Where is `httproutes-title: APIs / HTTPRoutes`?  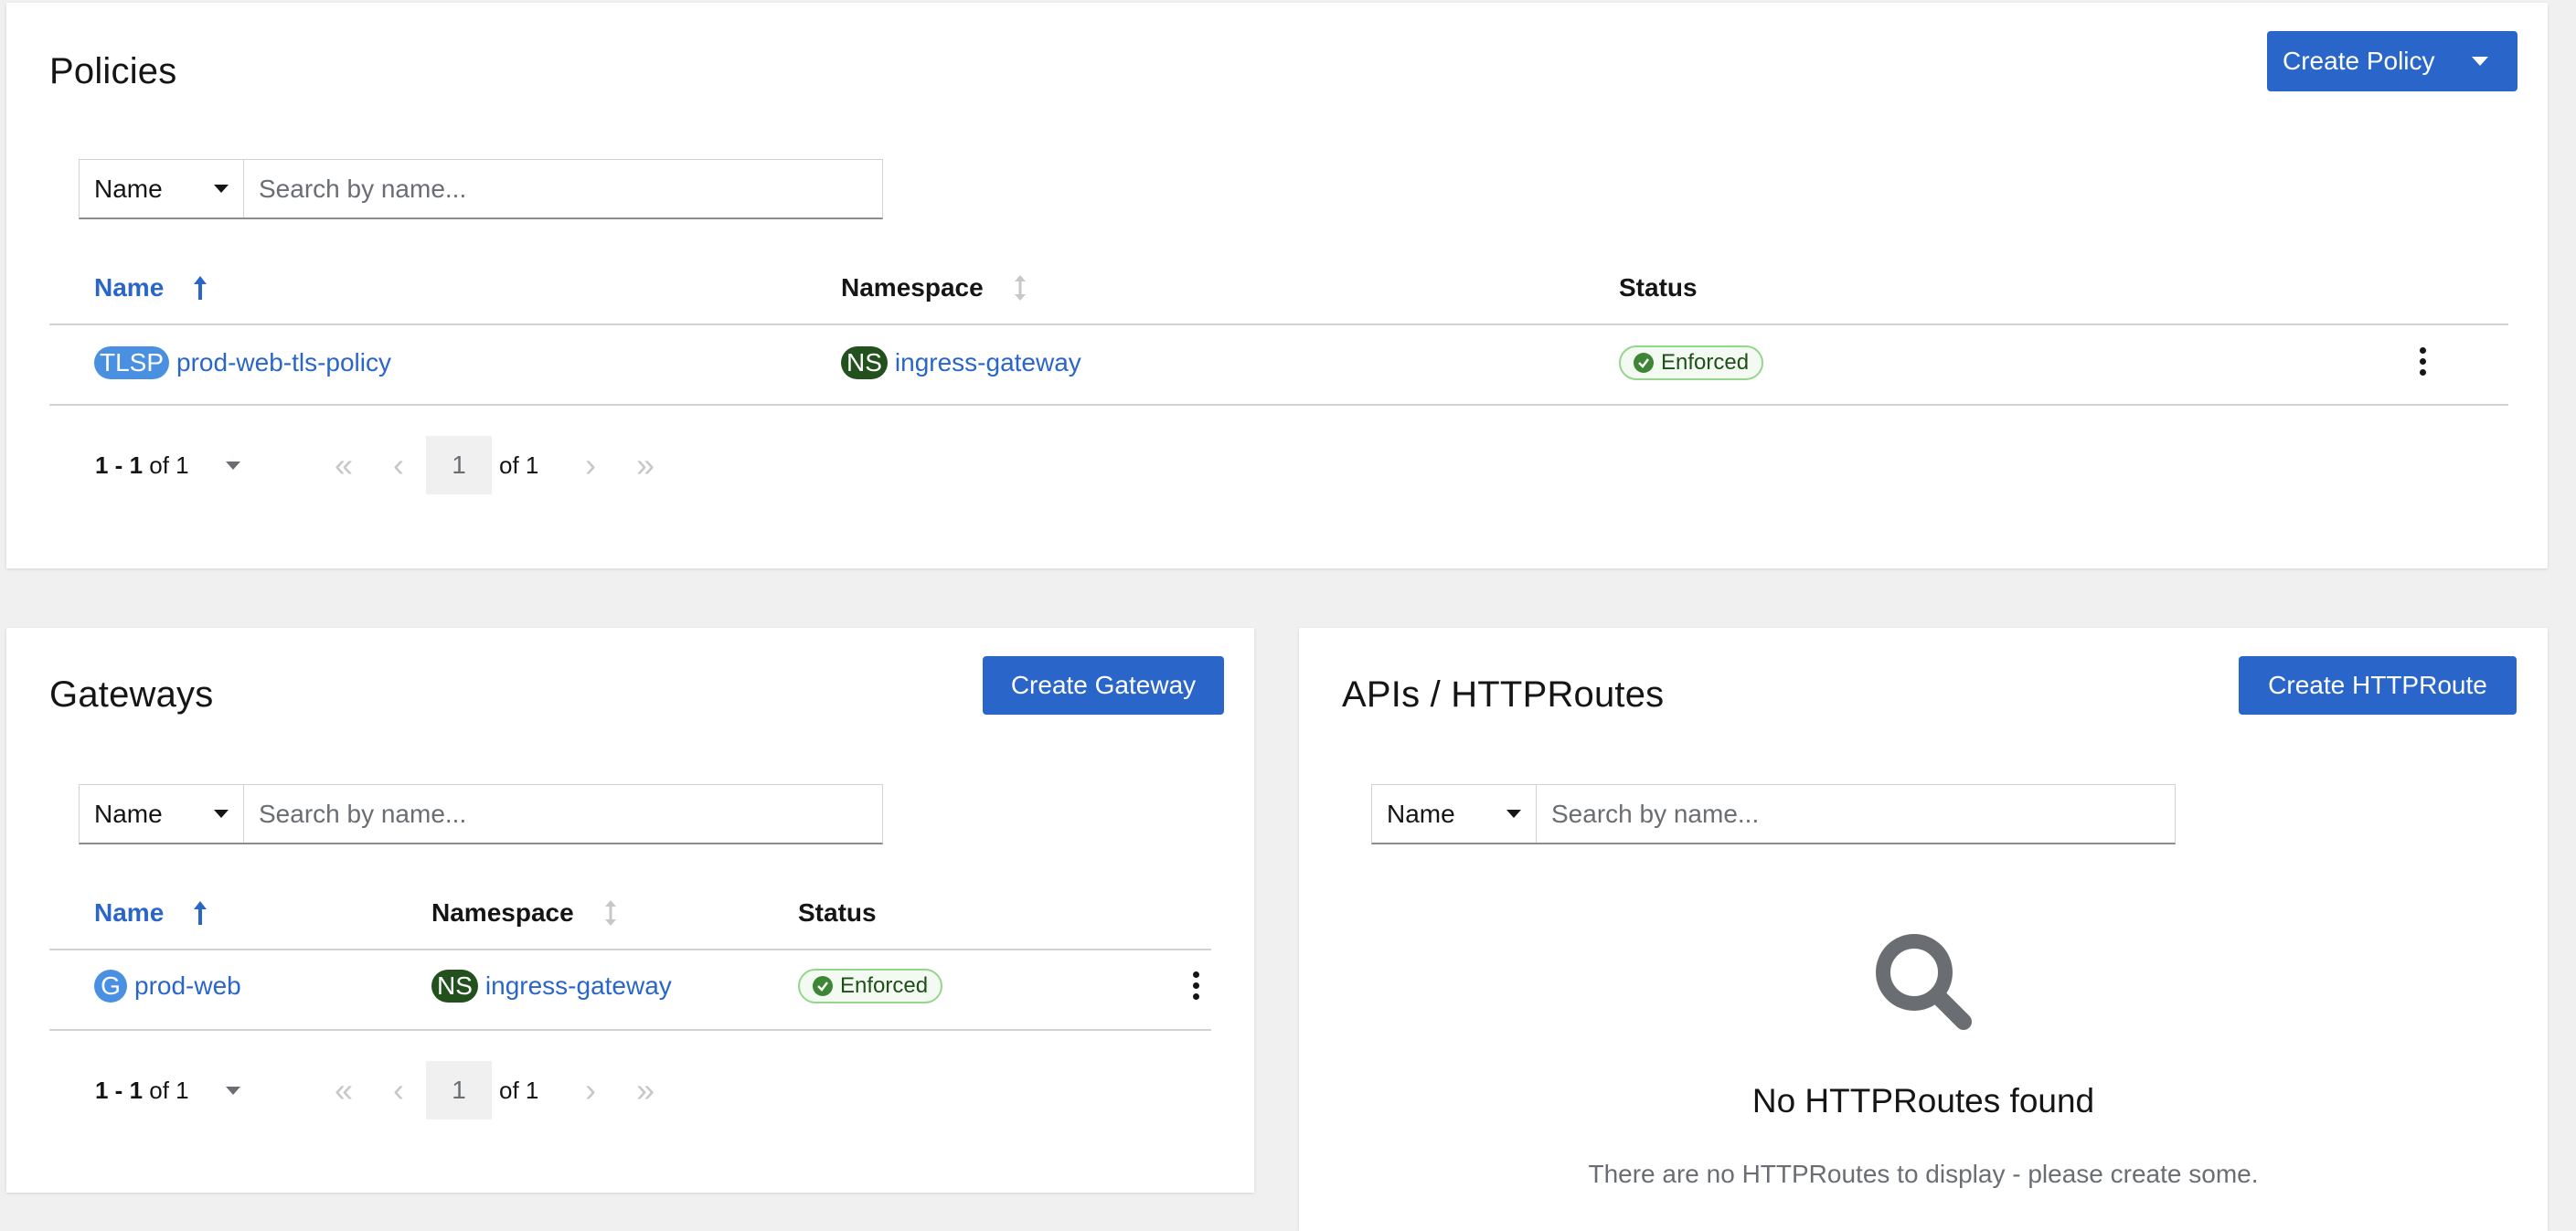 httproutes-title: APIs / HTTPRoutes is located at coordinates (1503, 694).